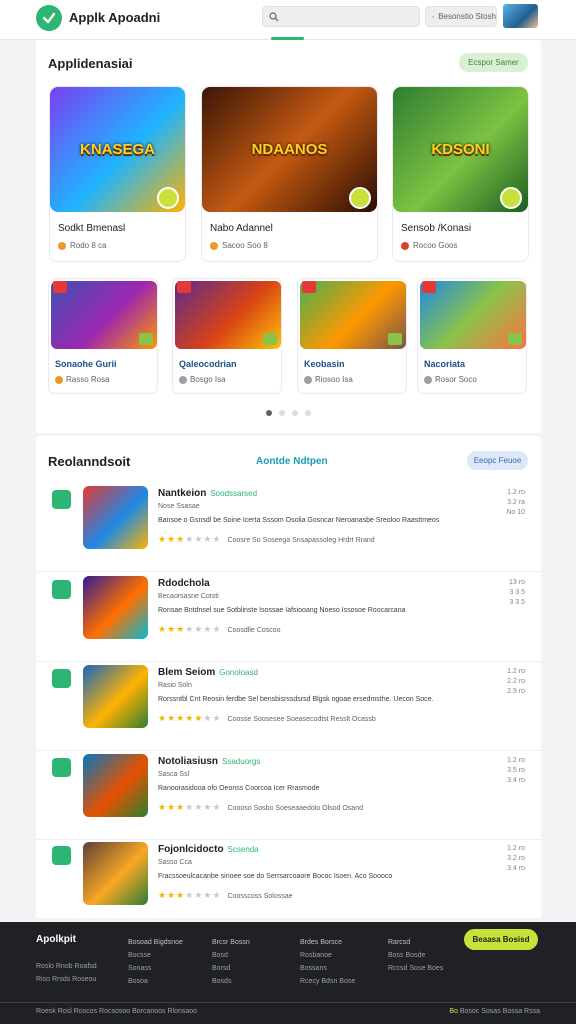 The height and width of the screenshot is (1024, 576). What do you see at coordinates (208, 849) in the screenshot?
I see `game-title: Fojonlcidocto Scsenda` at bounding box center [208, 849].